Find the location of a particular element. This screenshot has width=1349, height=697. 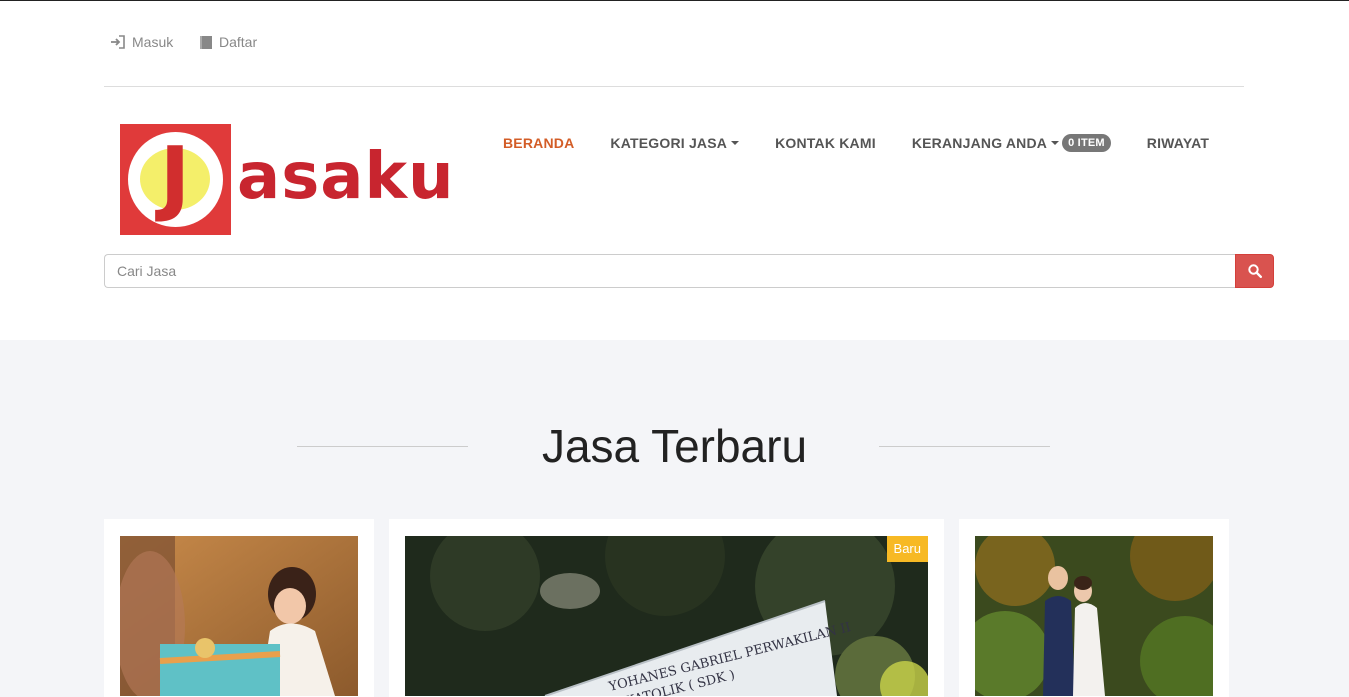

nav-cart-dropdown: KERANJANG ANDA 0 ITEM is located at coordinates (1011, 143).